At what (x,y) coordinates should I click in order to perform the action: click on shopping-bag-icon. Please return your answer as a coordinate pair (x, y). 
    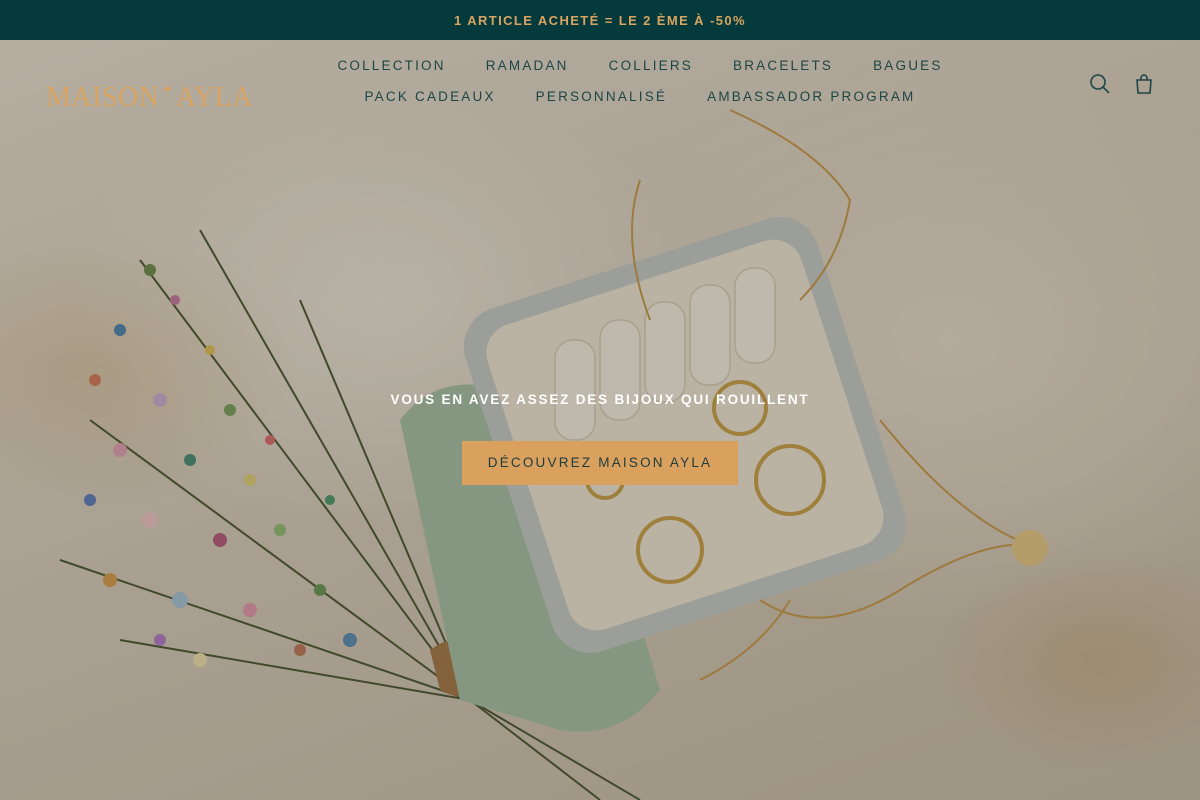
    Looking at the image, I should click on (1144, 84).